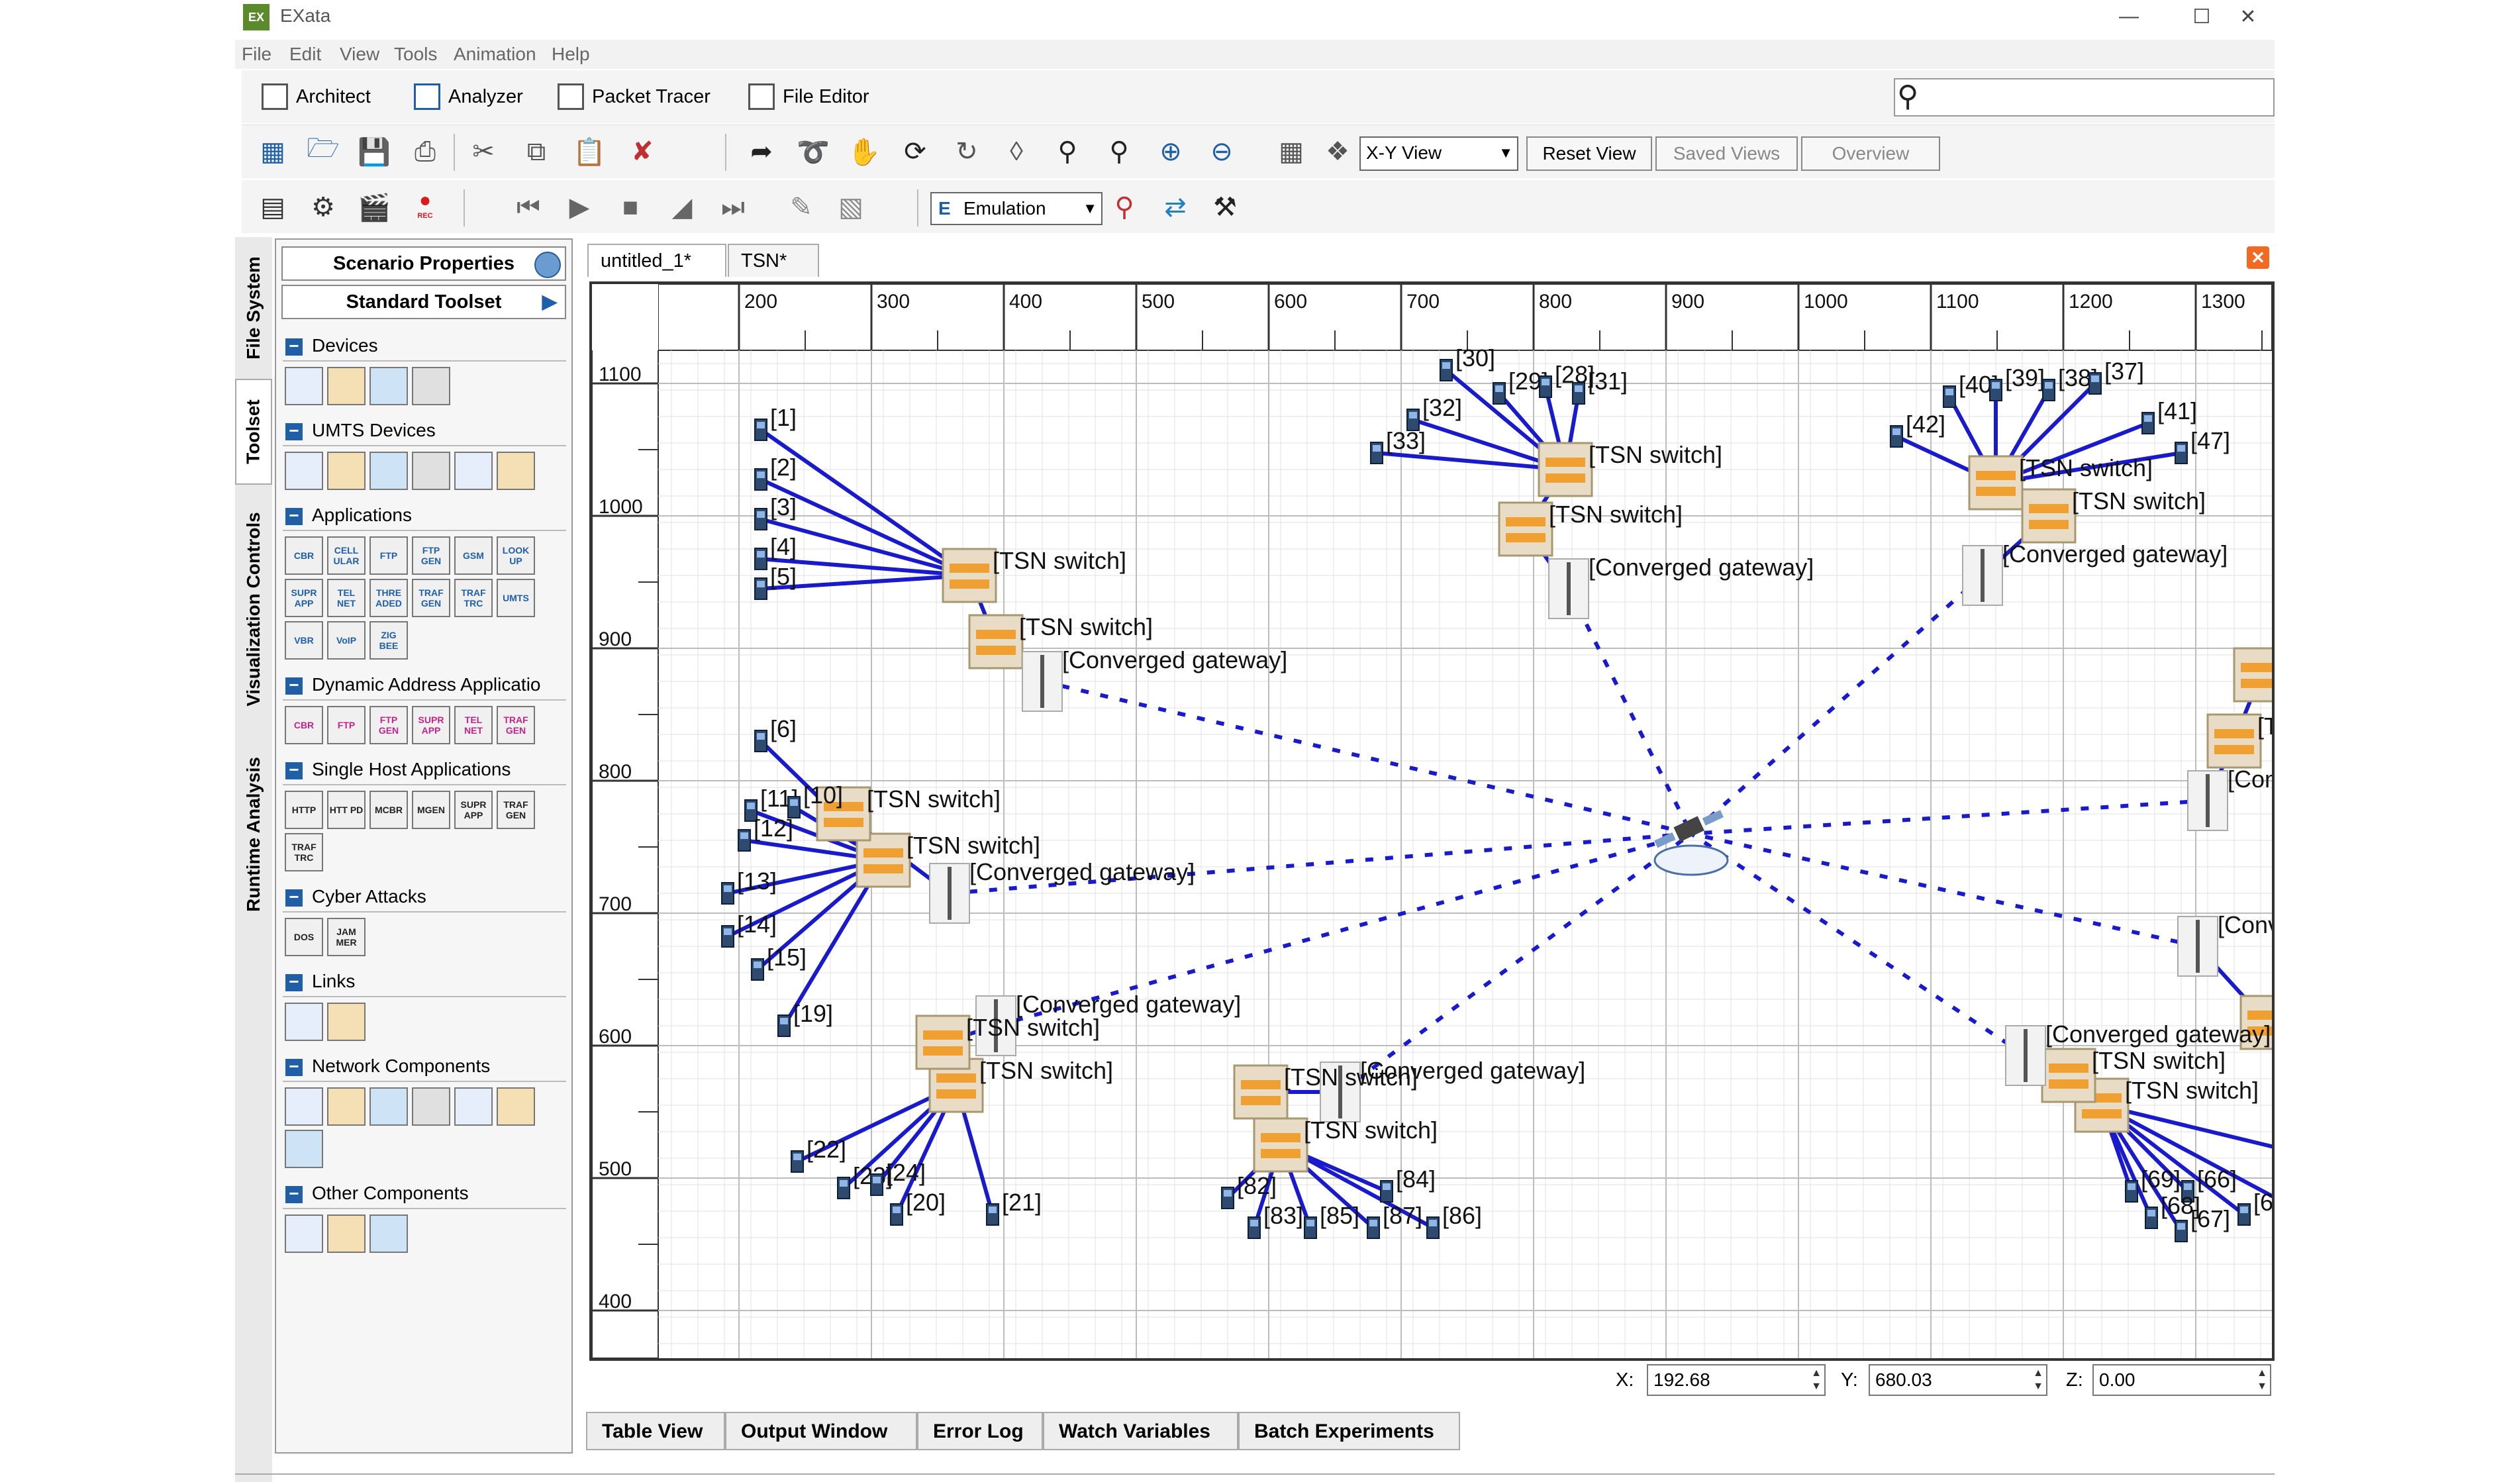 The image size is (2503, 1484). What do you see at coordinates (415, 54) in the screenshot?
I see `menu-tools: Tools` at bounding box center [415, 54].